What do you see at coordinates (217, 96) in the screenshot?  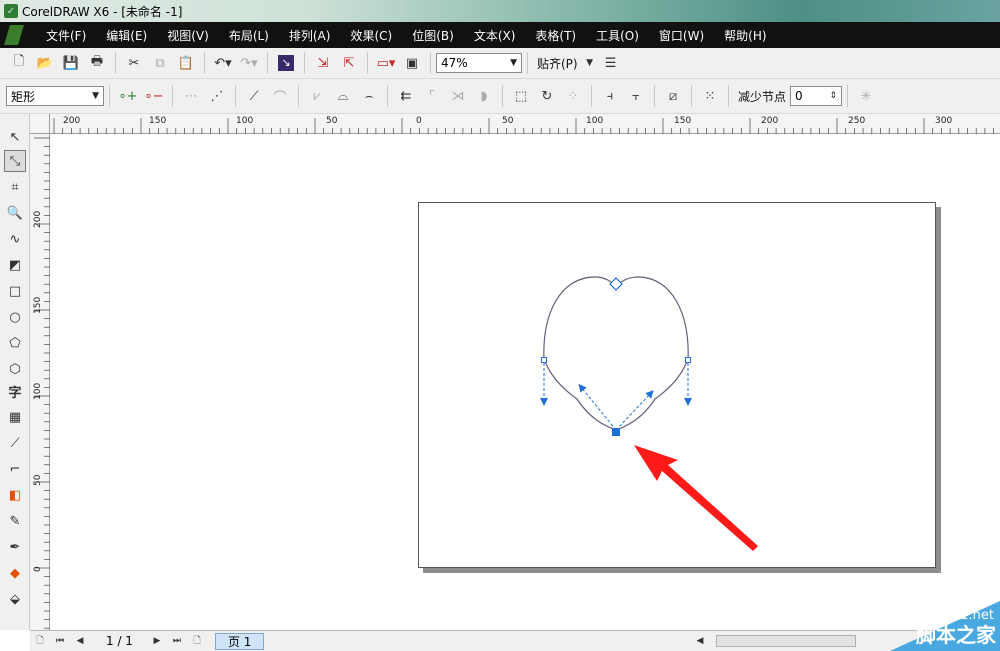 I see `break-curve-icon: ⋰` at bounding box center [217, 96].